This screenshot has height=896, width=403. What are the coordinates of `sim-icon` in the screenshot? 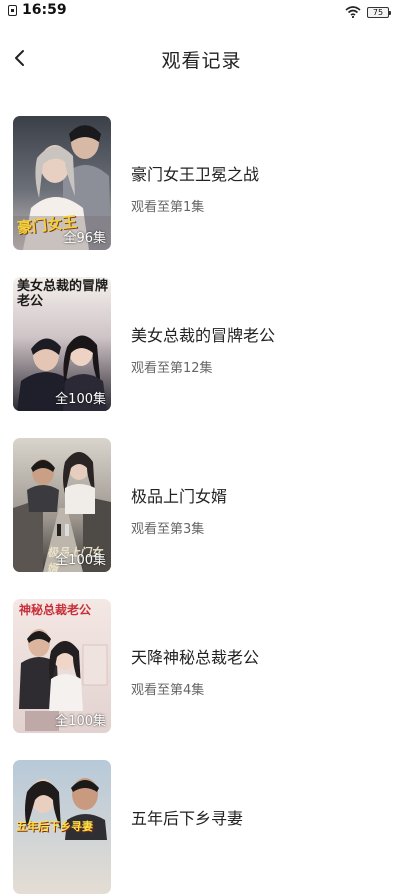 It's located at (12, 10).